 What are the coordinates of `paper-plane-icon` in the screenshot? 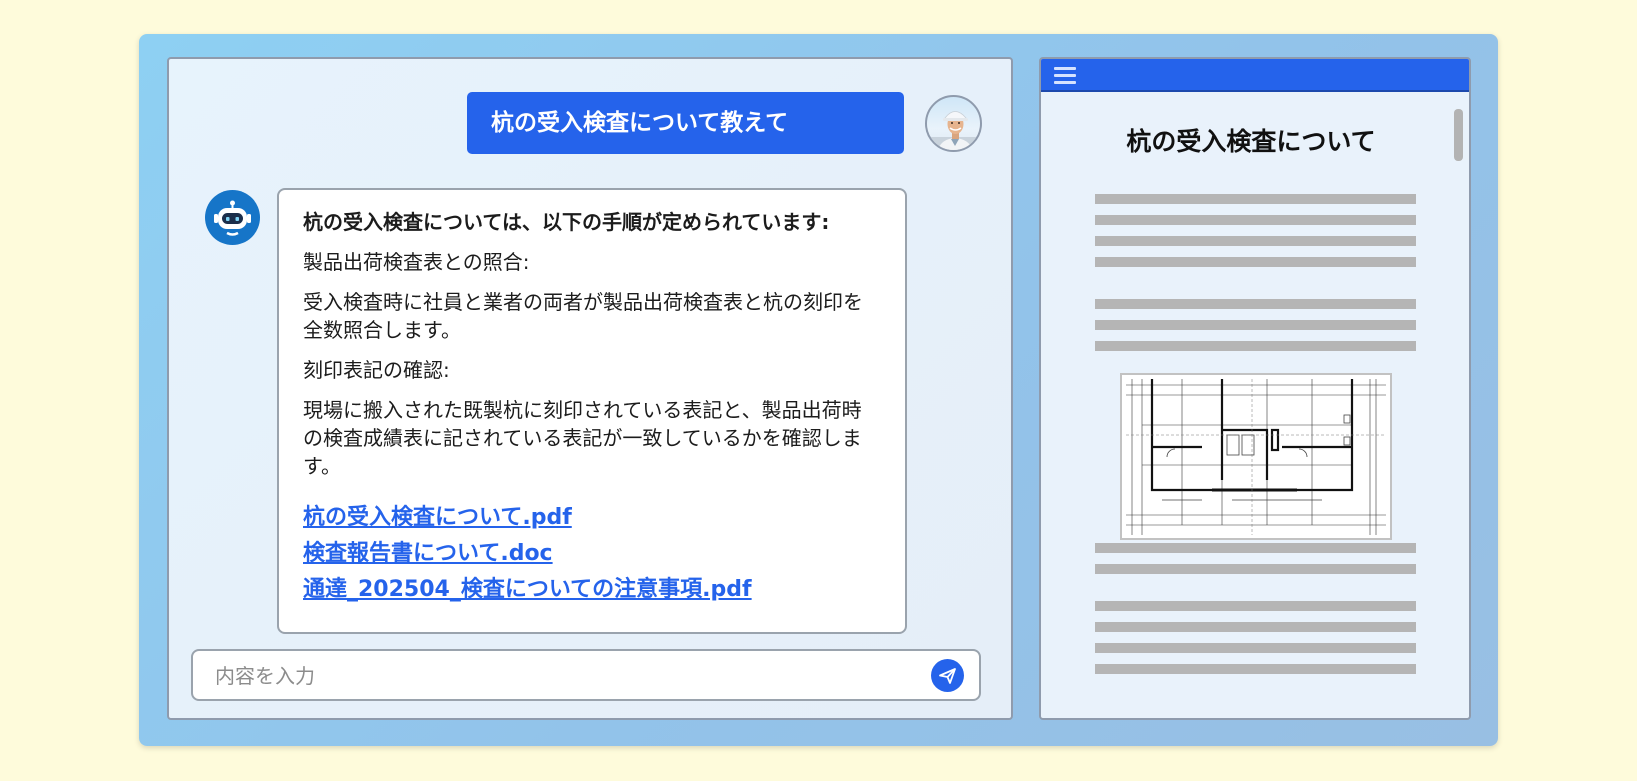 It's located at (947, 676).